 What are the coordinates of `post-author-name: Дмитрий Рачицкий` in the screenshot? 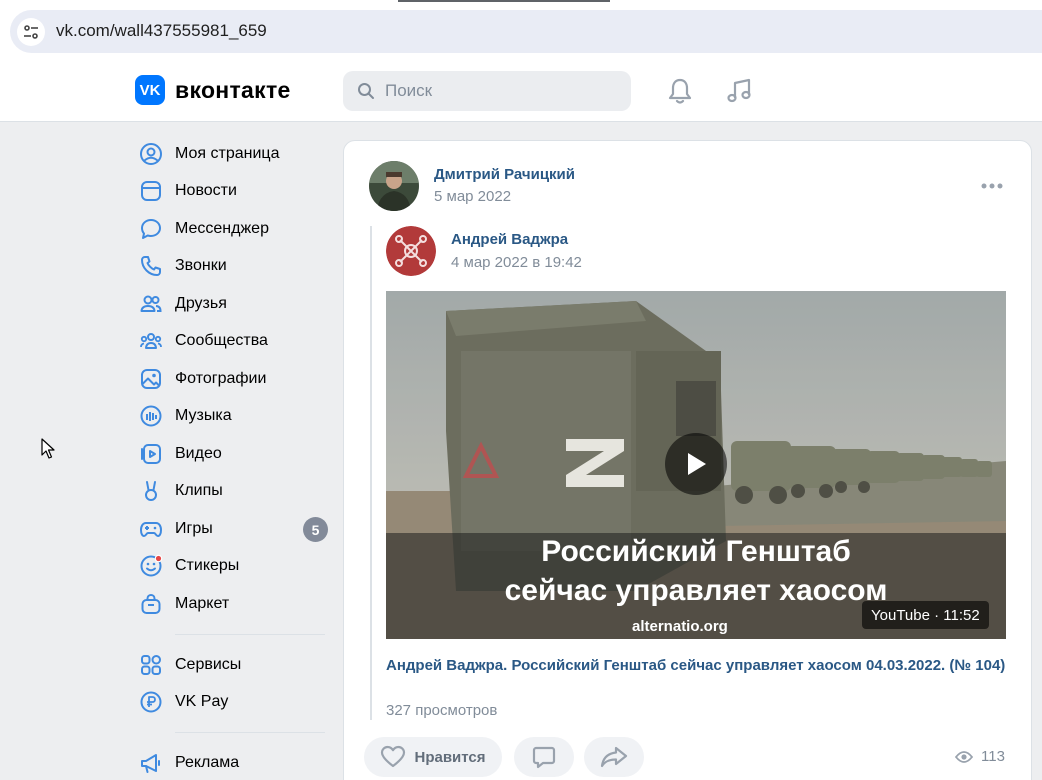 It's located at (504, 174).